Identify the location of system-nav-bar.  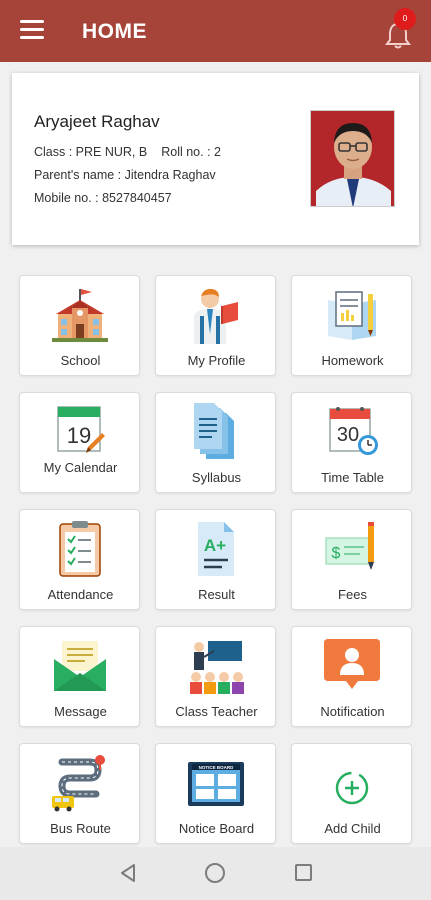
(215, 873).